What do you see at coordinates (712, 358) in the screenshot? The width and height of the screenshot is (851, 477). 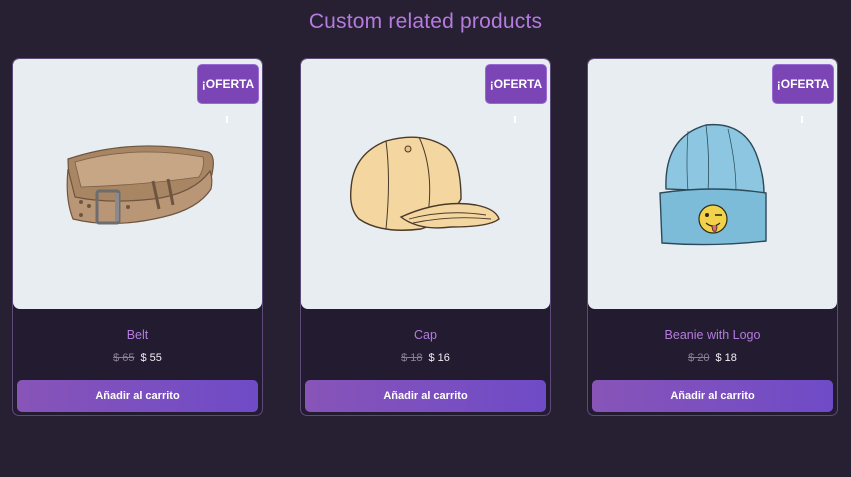 I see `product-prices: $ 20 $ 18` at bounding box center [712, 358].